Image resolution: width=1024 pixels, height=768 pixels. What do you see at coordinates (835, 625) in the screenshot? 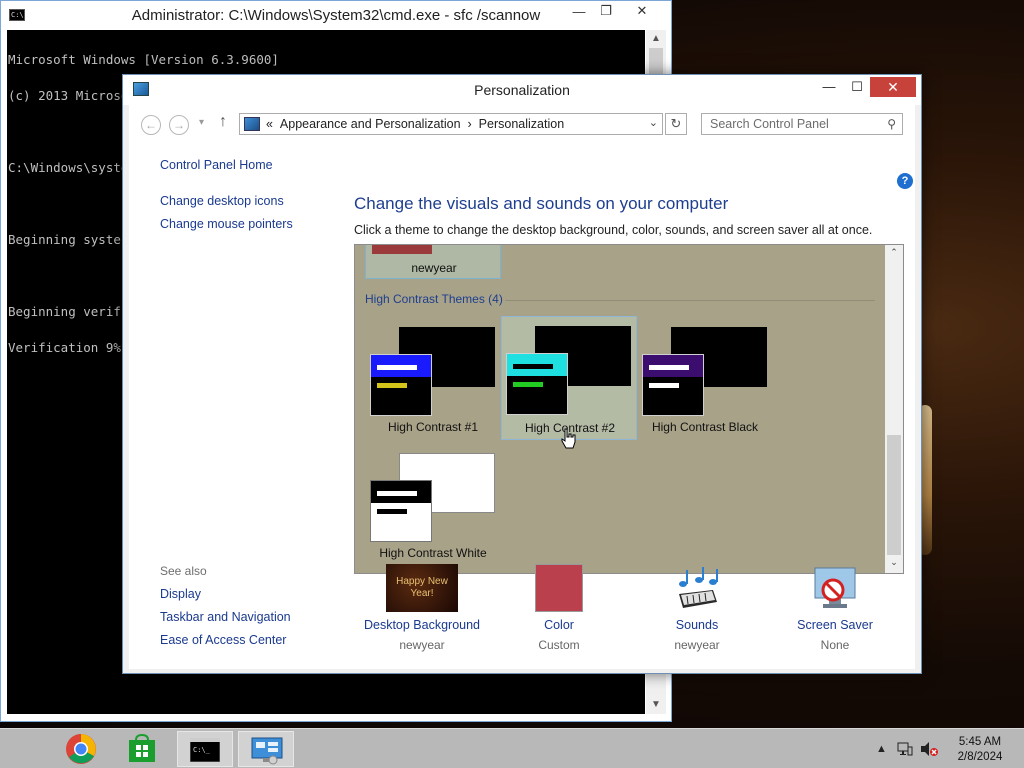
I see `screen-saver-link: Screen Saver` at bounding box center [835, 625].